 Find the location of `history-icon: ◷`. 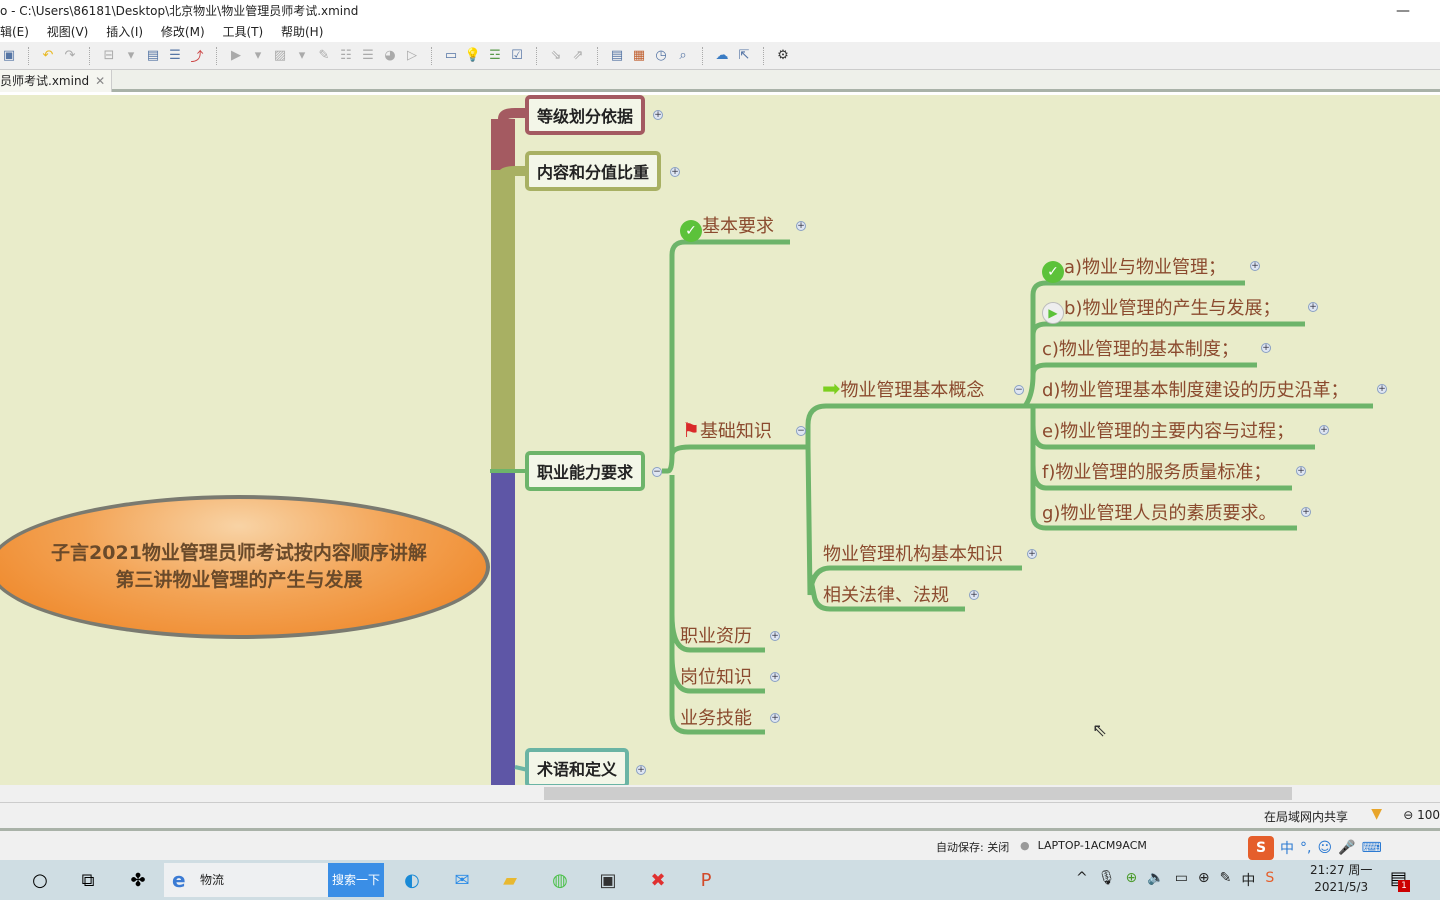

history-icon: ◷ is located at coordinates (661, 56).